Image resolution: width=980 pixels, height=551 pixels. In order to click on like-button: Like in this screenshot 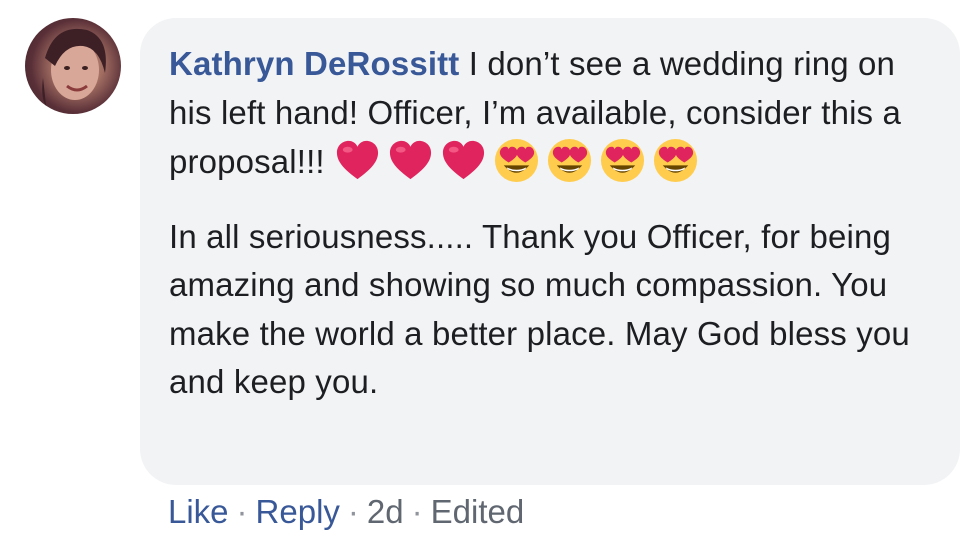, I will do `click(198, 511)`.